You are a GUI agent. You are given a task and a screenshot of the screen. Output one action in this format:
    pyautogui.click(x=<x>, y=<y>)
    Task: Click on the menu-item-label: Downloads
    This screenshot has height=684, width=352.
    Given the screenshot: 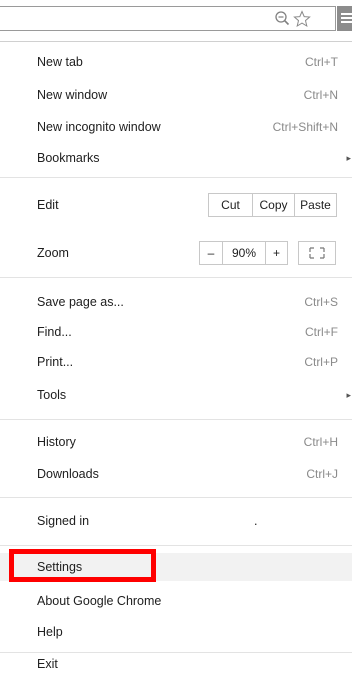 What is the action you would take?
    pyautogui.click(x=68, y=474)
    